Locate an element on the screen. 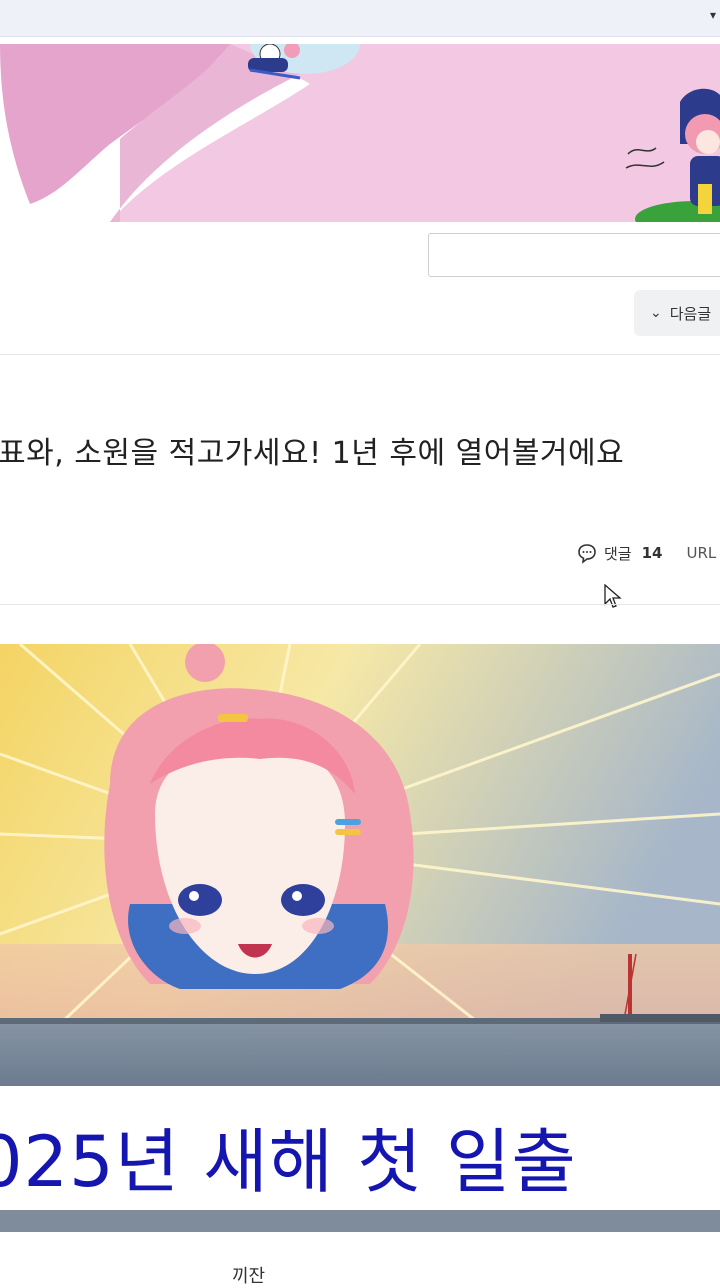 The image size is (720, 1288). mouse-cursor-icon is located at coordinates (613, 596).